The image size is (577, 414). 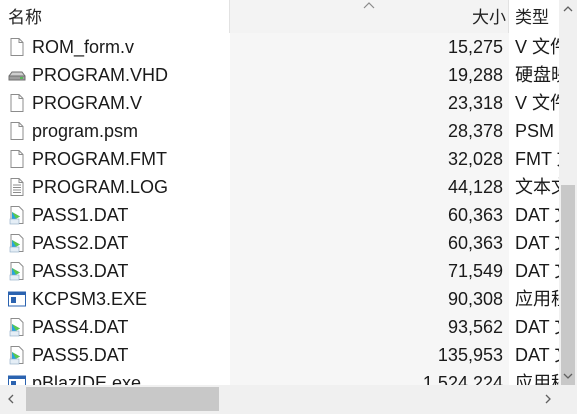 What do you see at coordinates (80, 355) in the screenshot?
I see `file-name: PASS5.DAT` at bounding box center [80, 355].